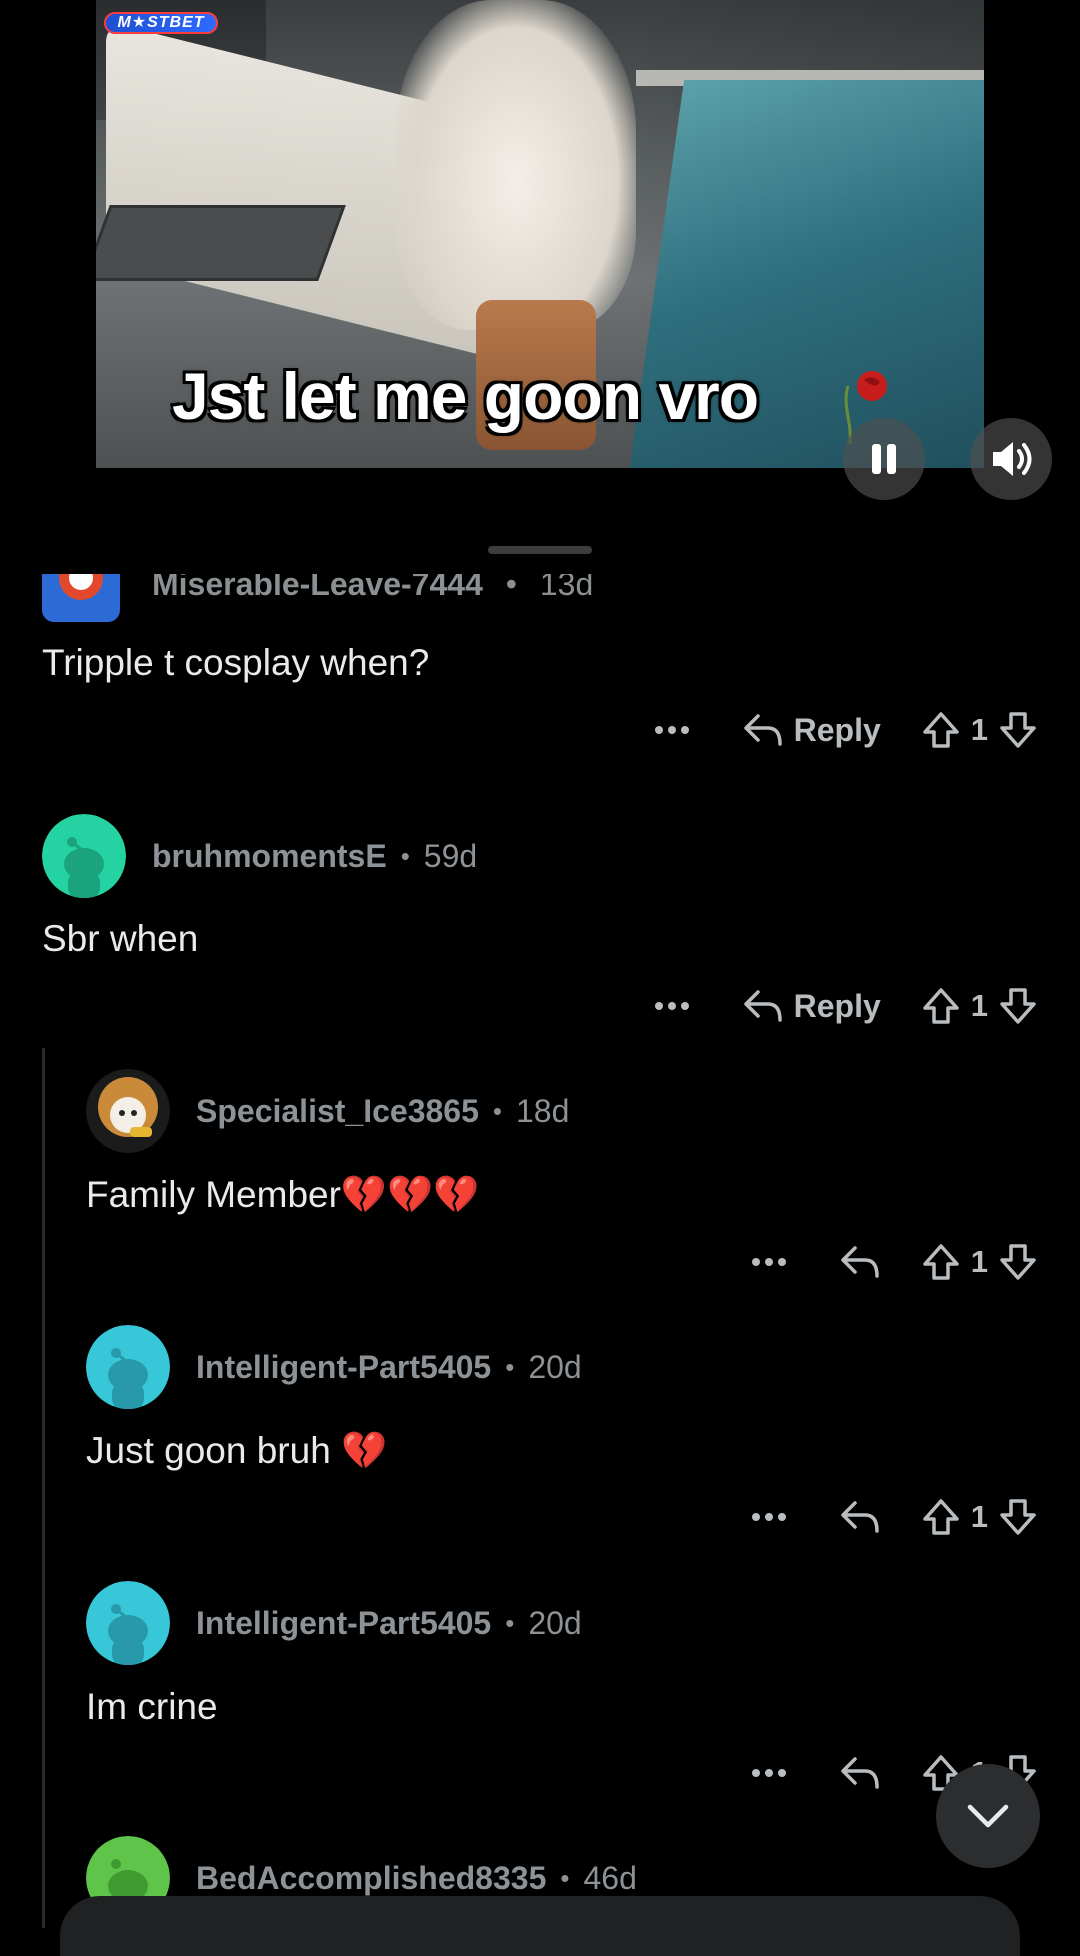 This screenshot has width=1080, height=1956. I want to click on username: bruhmomentsE, so click(269, 856).